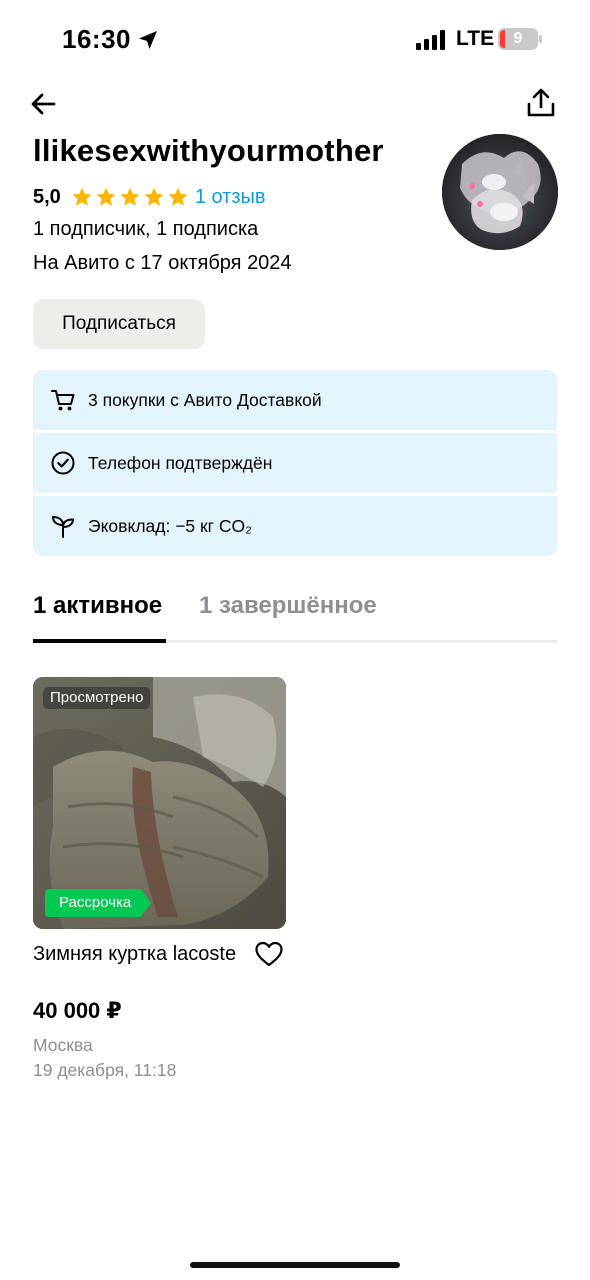 Image resolution: width=590 pixels, height=1280 pixels. What do you see at coordinates (180, 462) in the screenshot?
I see `info-item-label: Телефон подтверждён` at bounding box center [180, 462].